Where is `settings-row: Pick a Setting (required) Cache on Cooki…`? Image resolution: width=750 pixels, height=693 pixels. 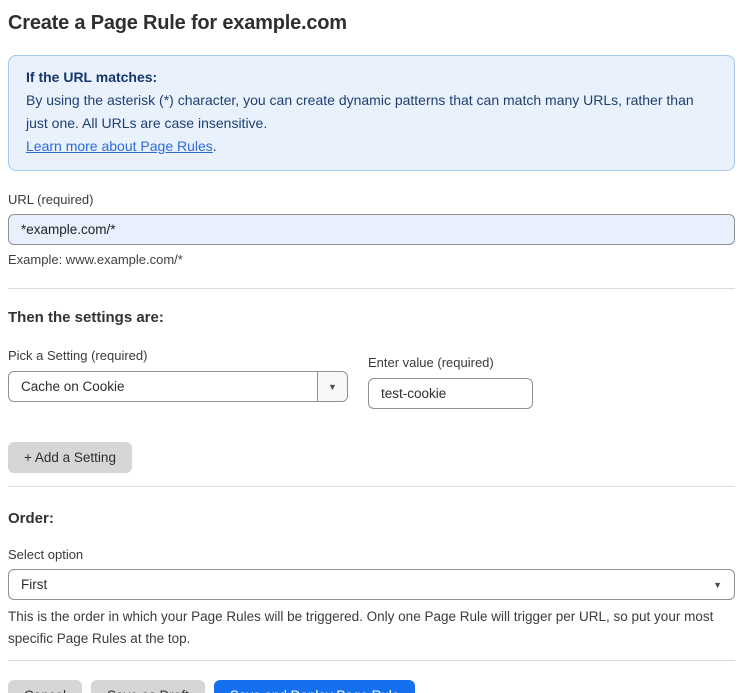 settings-row: Pick a Setting (required) Cache on Cooki… is located at coordinates (371, 378).